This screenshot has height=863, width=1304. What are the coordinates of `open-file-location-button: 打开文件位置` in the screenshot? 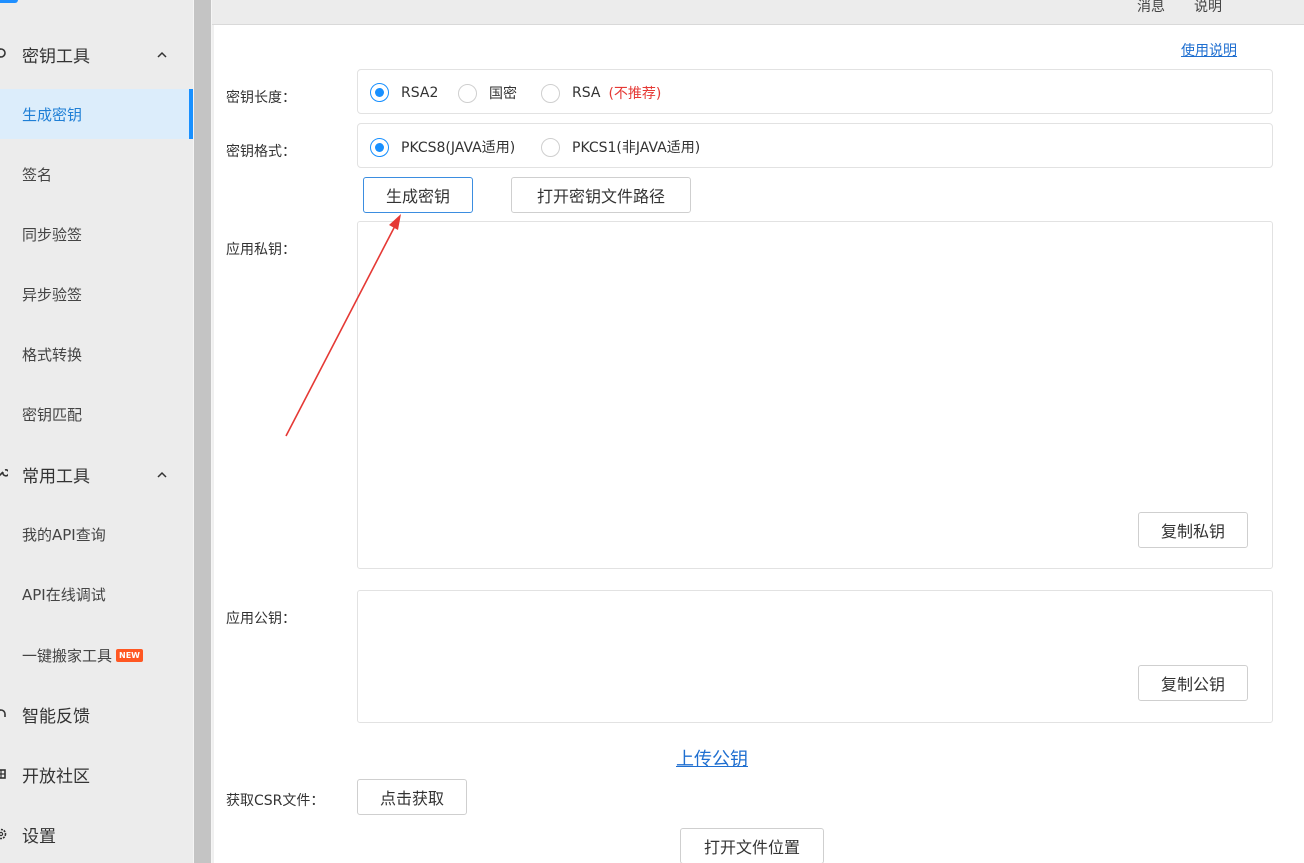 It's located at (752, 845).